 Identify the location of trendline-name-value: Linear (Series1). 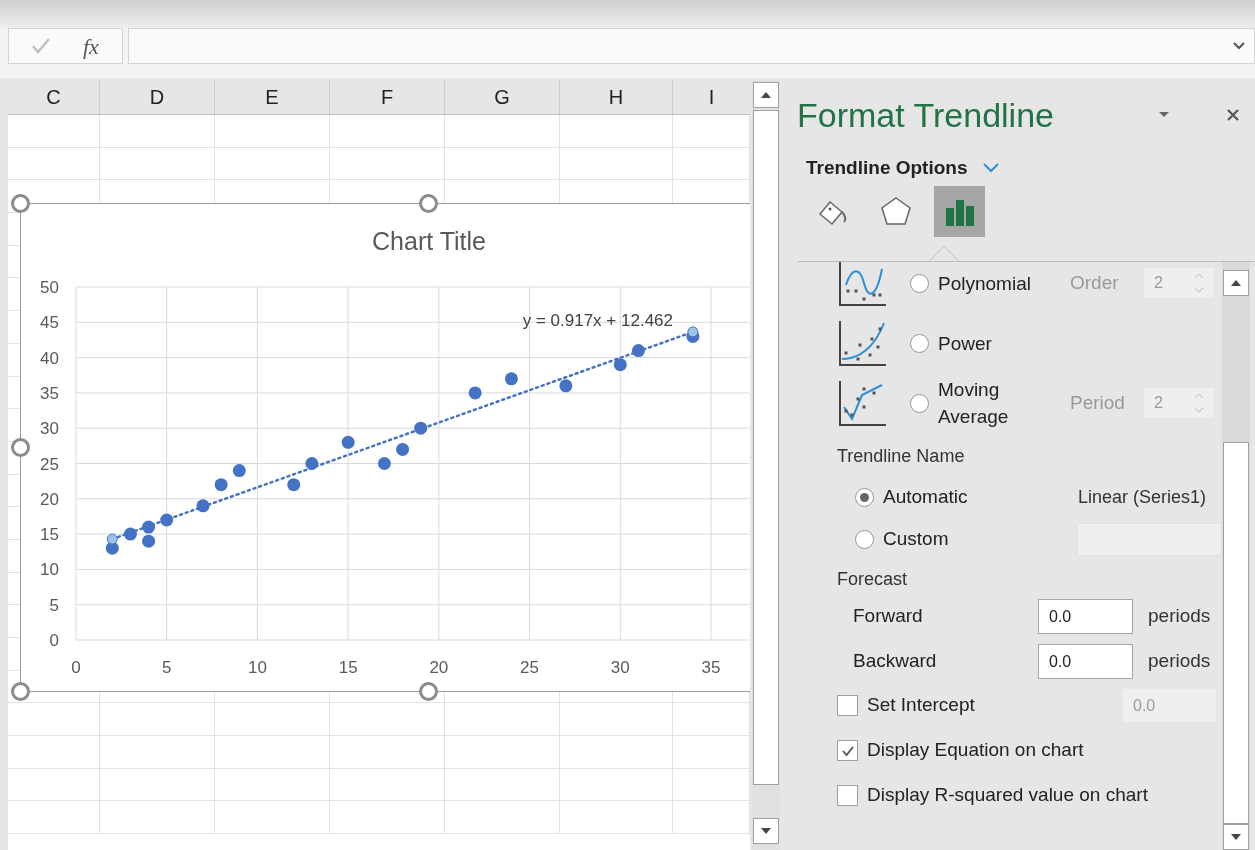
(1142, 497).